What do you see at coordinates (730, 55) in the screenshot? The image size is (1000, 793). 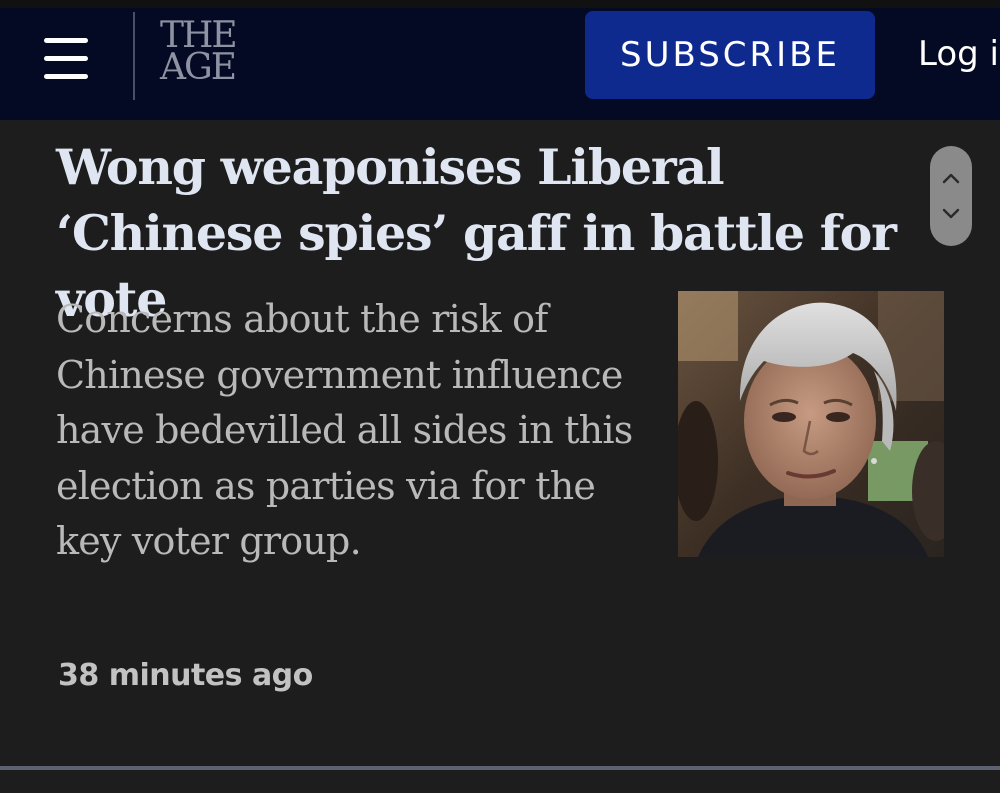 I see `subscribe-button: SUBSCRIBE` at bounding box center [730, 55].